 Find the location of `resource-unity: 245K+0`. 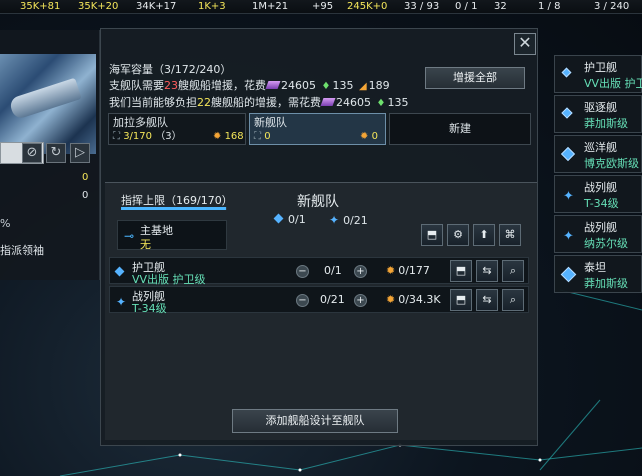

resource-unity: 245K+0 is located at coordinates (367, 7).